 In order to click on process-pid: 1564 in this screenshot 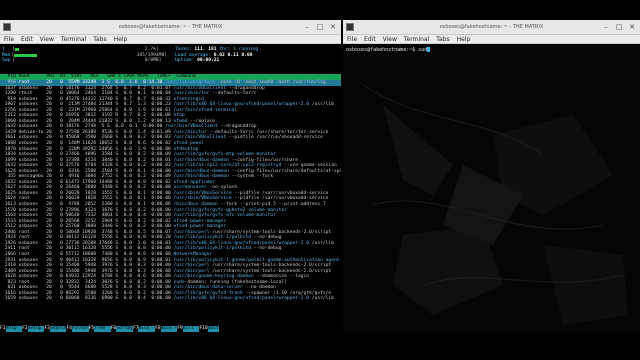, I will do `click(9, 216)`.